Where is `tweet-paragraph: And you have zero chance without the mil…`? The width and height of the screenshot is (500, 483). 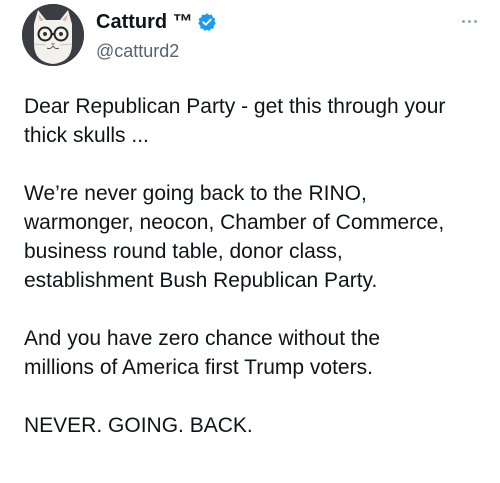
tweet-paragraph: And you have zero chance without the mil… is located at coordinates (202, 353).